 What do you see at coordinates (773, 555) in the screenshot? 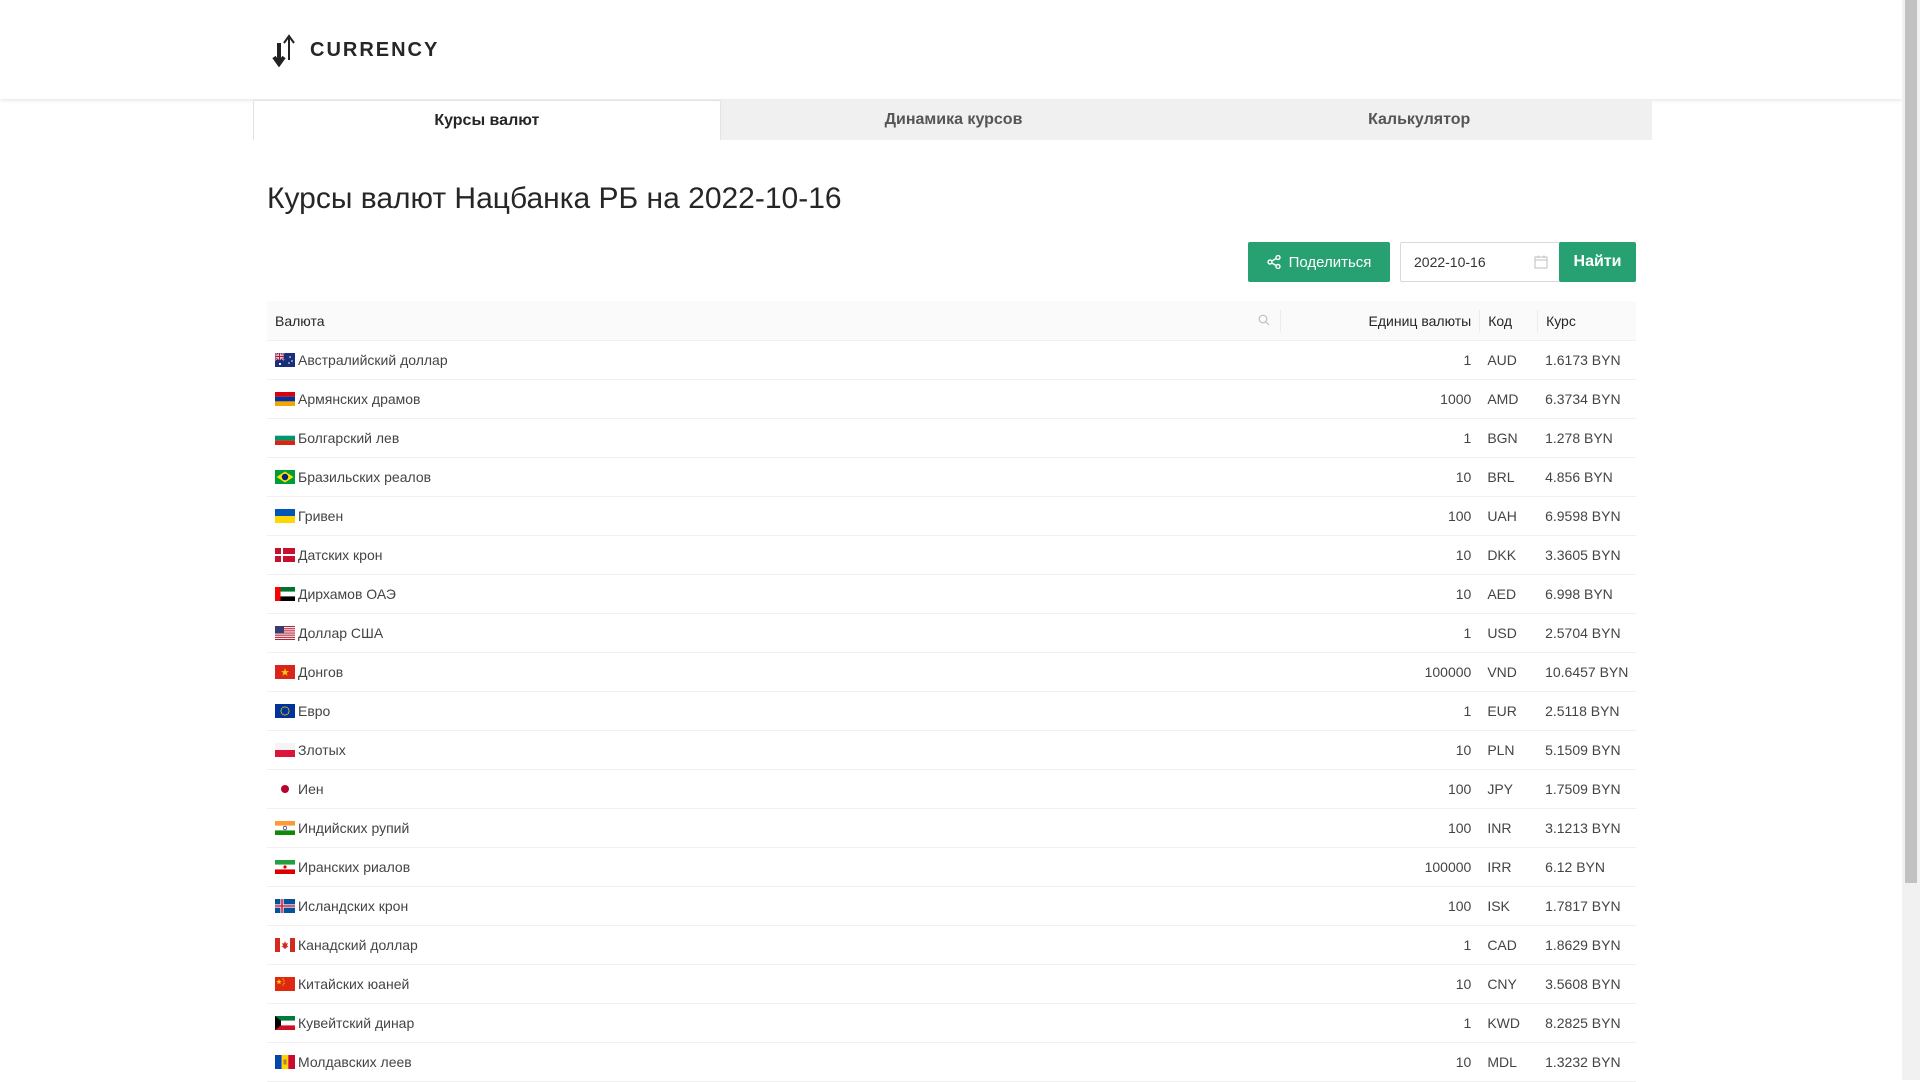
I see `currency-cell: Датских крон` at bounding box center [773, 555].